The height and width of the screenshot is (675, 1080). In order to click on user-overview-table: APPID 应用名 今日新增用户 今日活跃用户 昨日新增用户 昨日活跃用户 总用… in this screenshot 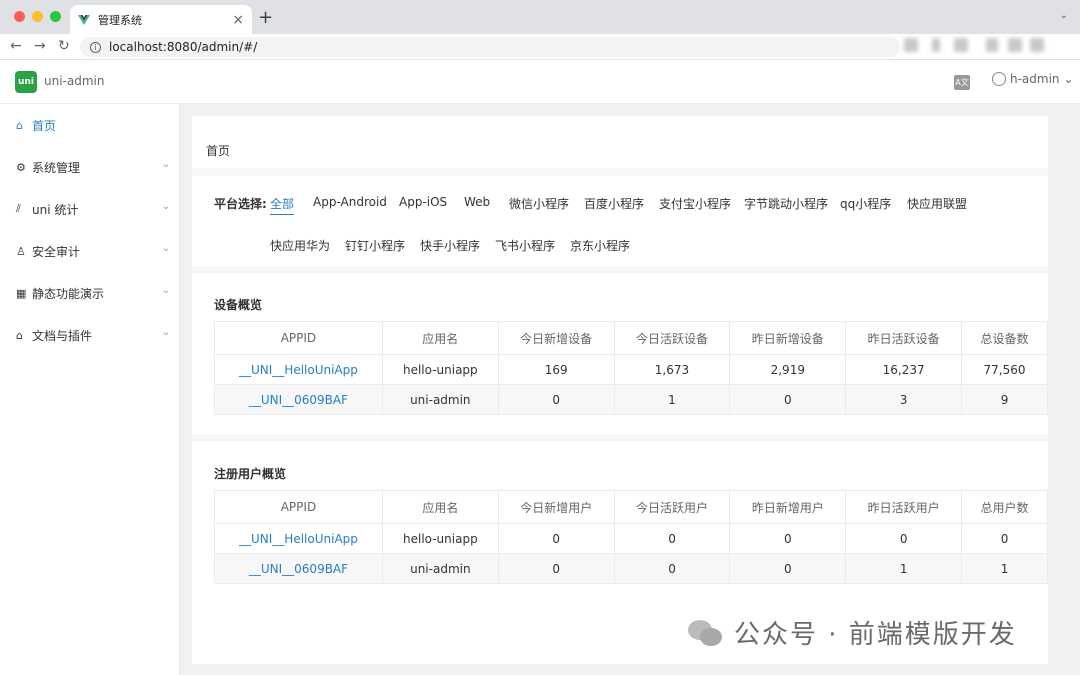, I will do `click(631, 537)`.